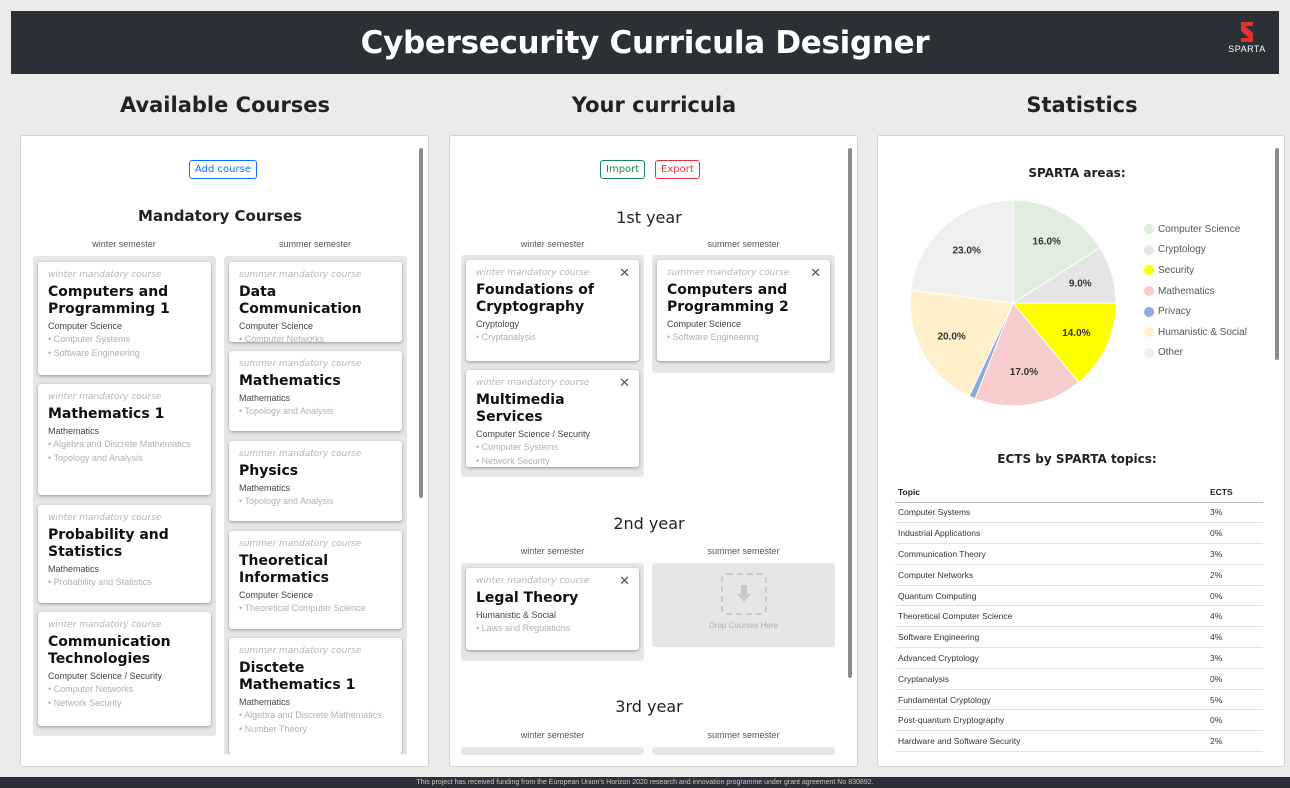 This screenshot has height=788, width=1290. What do you see at coordinates (269, 471) in the screenshot?
I see `course-title: Physics` at bounding box center [269, 471].